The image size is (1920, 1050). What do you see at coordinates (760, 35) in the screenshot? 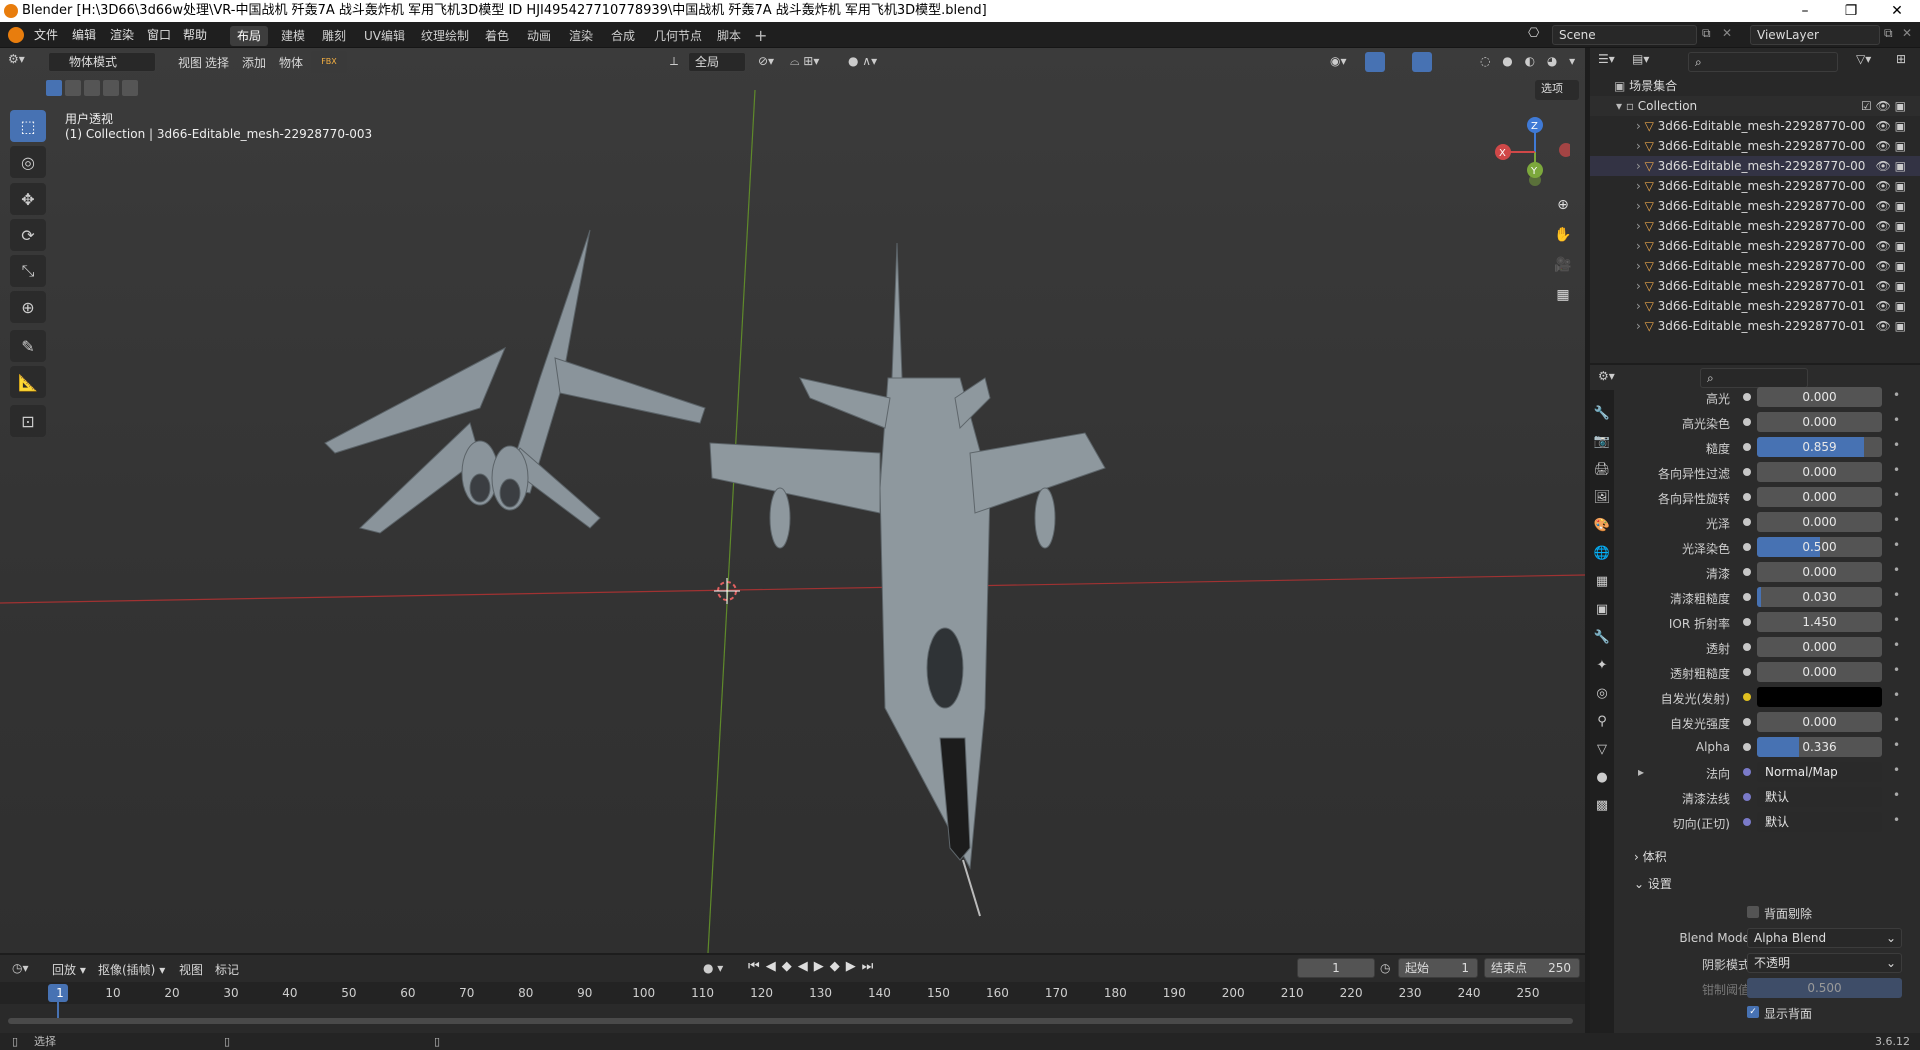
I see `add-workspace-icon: +` at bounding box center [760, 35].